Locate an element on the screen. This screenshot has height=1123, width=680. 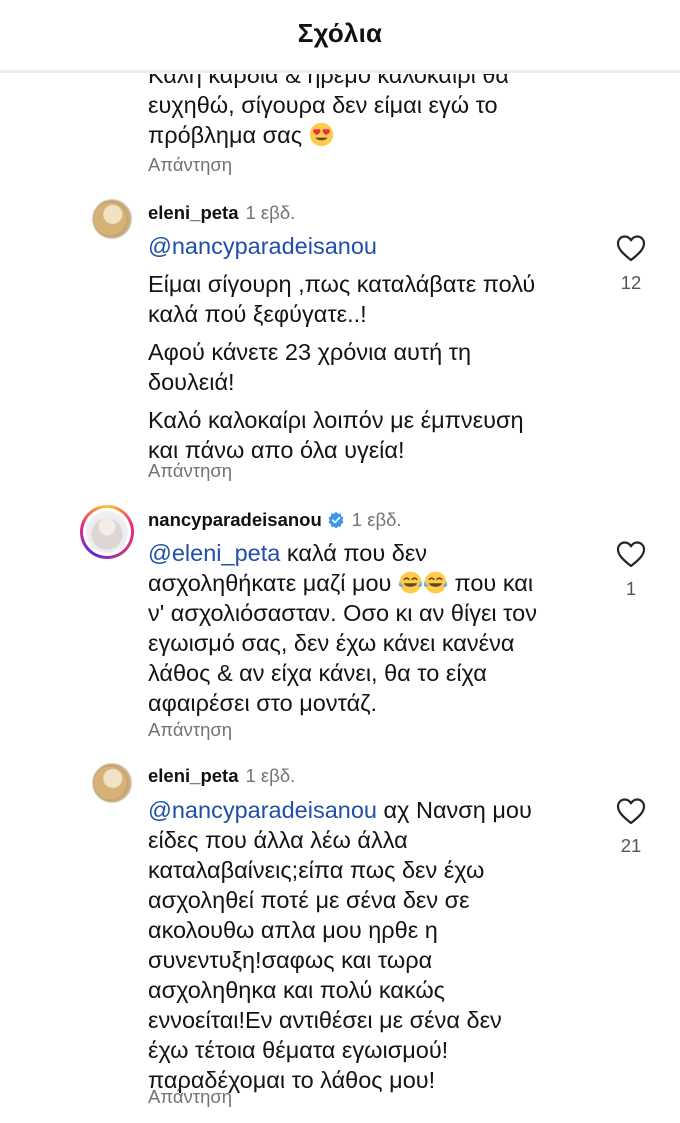
verified-badge-icon is located at coordinates (336, 520).